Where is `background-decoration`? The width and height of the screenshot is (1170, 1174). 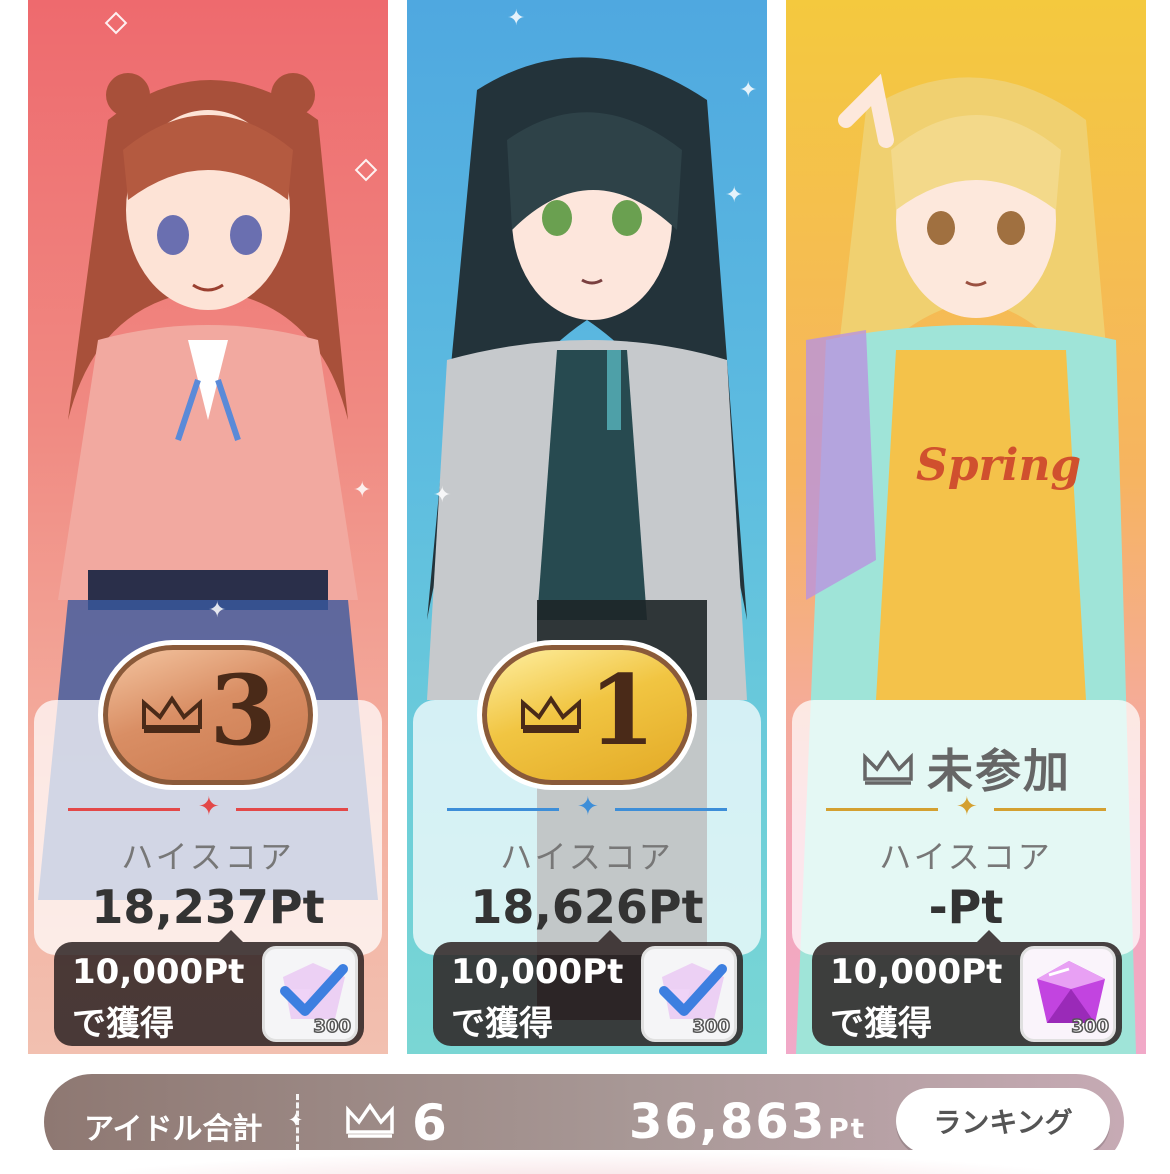 background-decoration is located at coordinates (585, 1162).